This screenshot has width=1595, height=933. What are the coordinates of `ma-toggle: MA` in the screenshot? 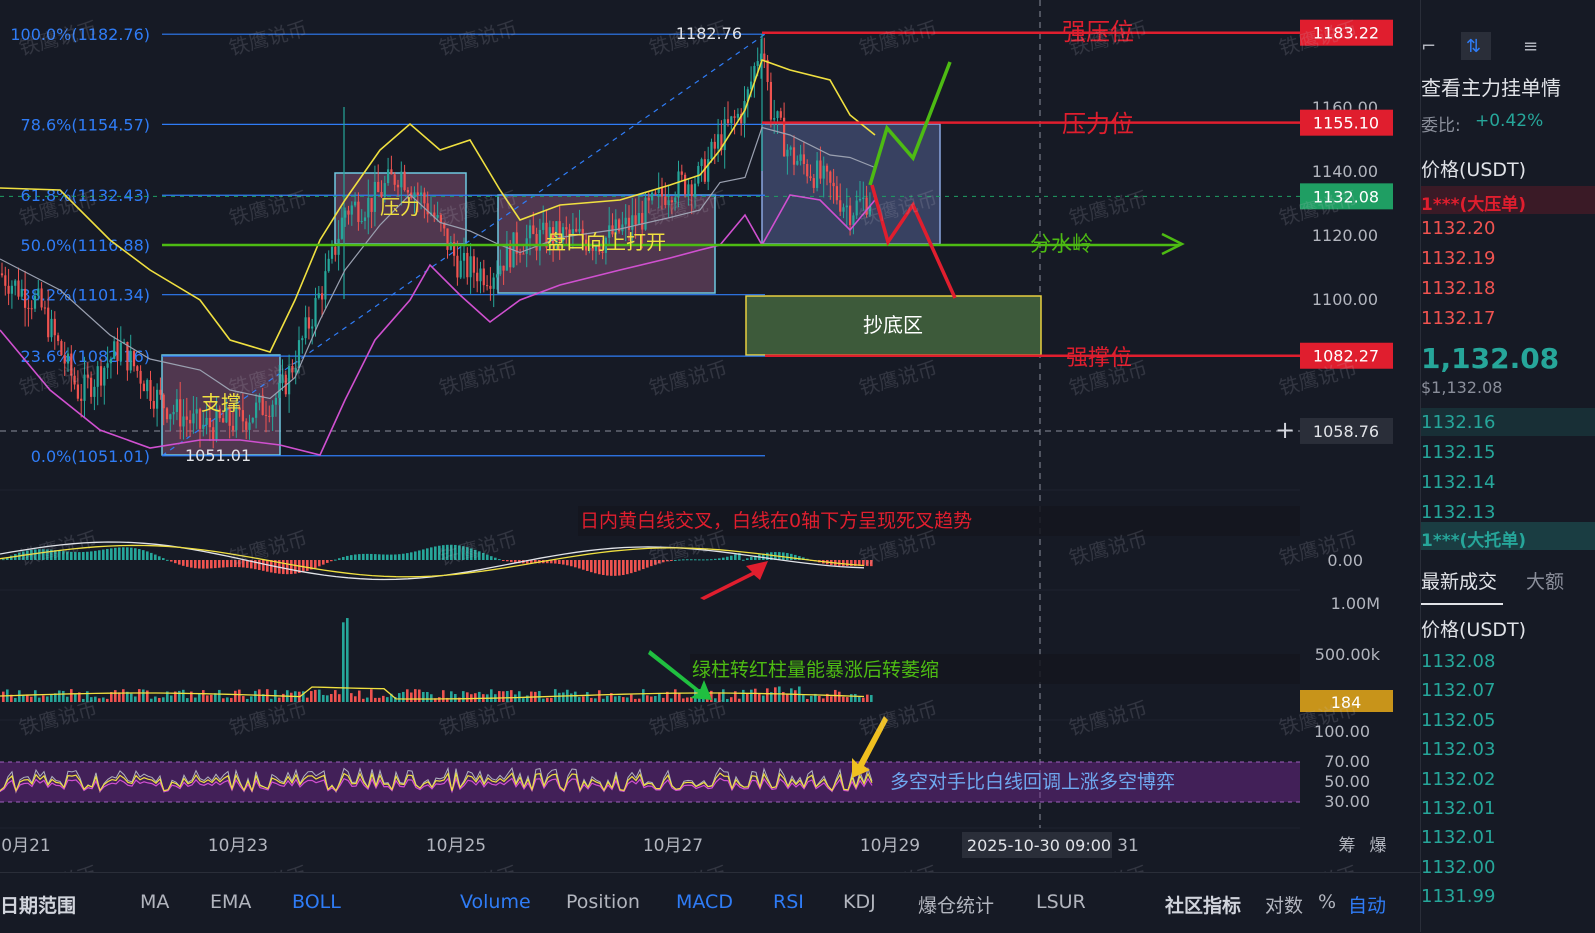 It's located at (154, 902).